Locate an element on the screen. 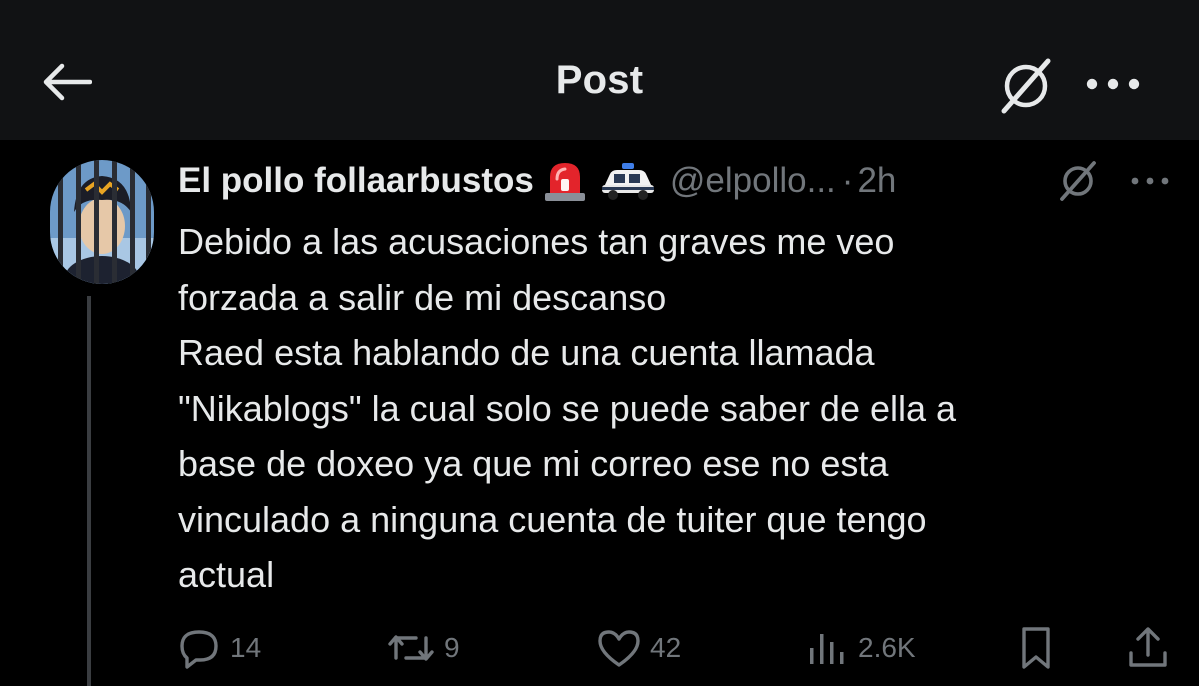  grok-button is located at coordinates (1026, 86).